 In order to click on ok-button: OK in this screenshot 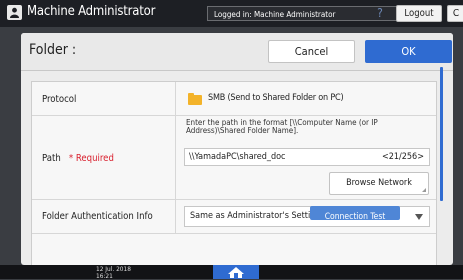, I will do `click(408, 51)`.